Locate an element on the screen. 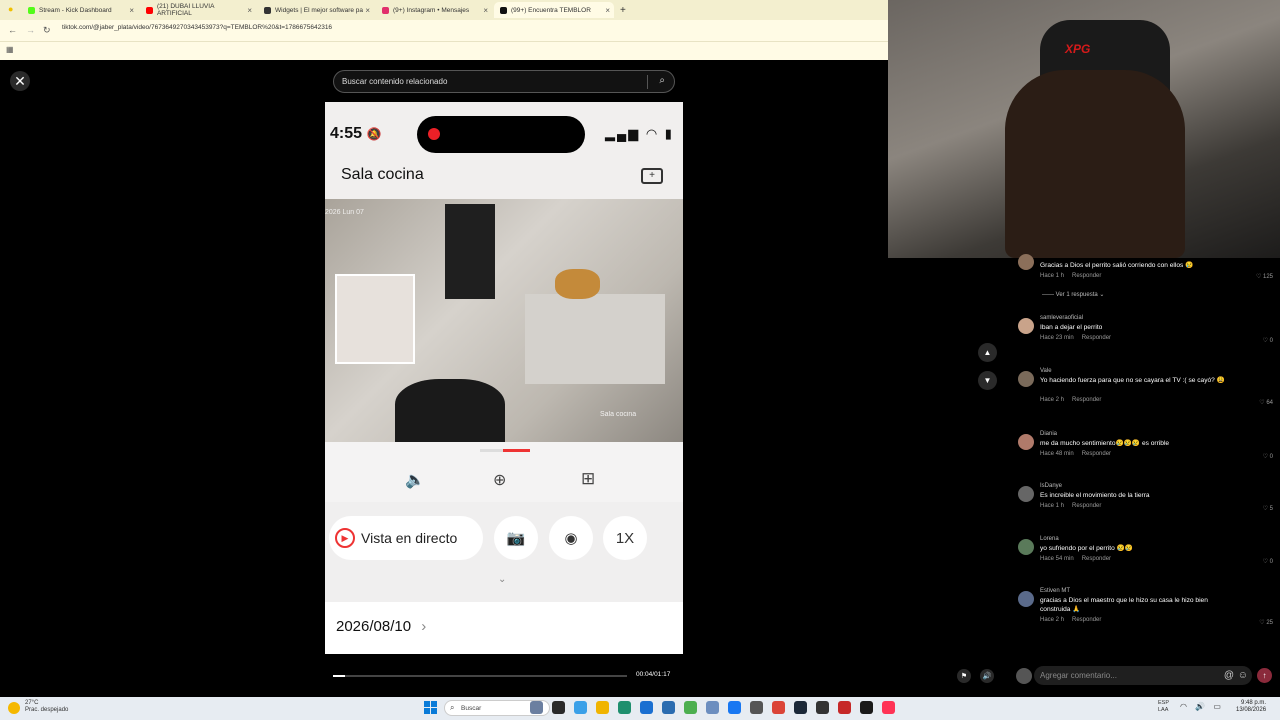  like-count: 0 is located at coordinates (1271, 457).